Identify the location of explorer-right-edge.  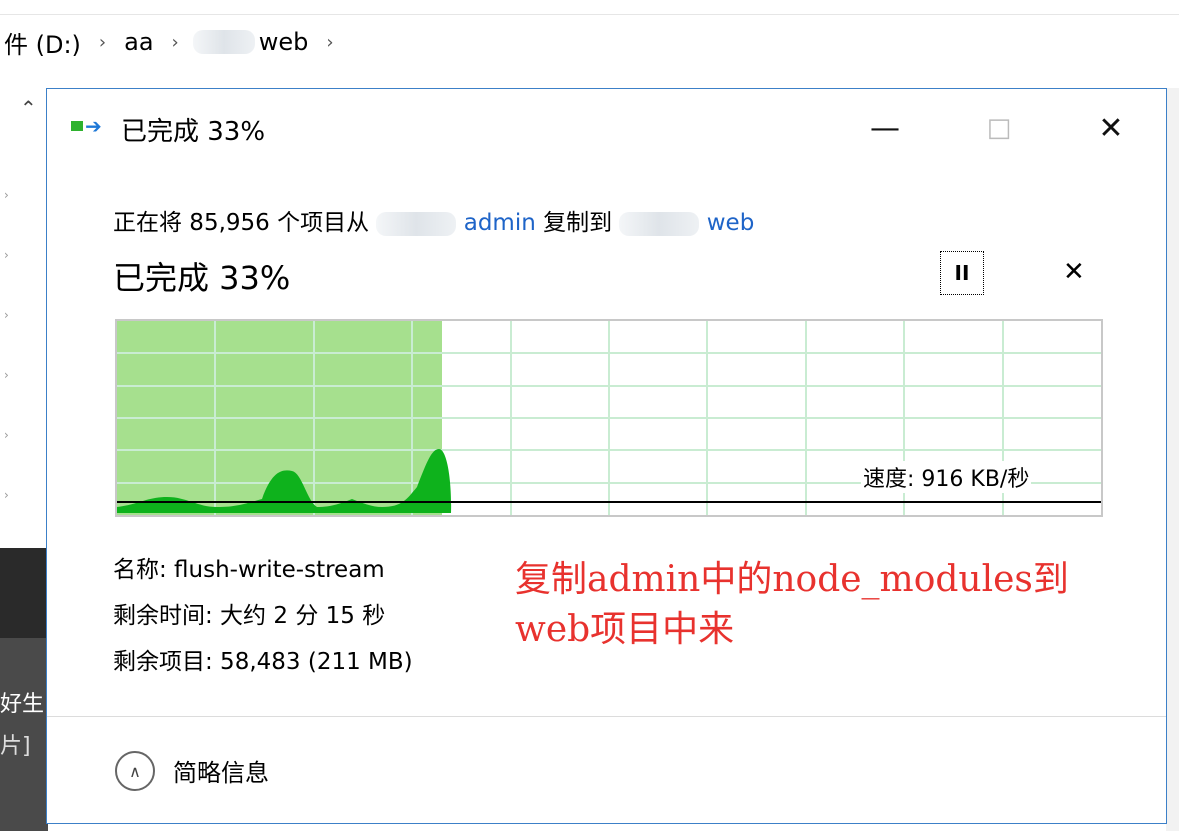
(1172, 459).